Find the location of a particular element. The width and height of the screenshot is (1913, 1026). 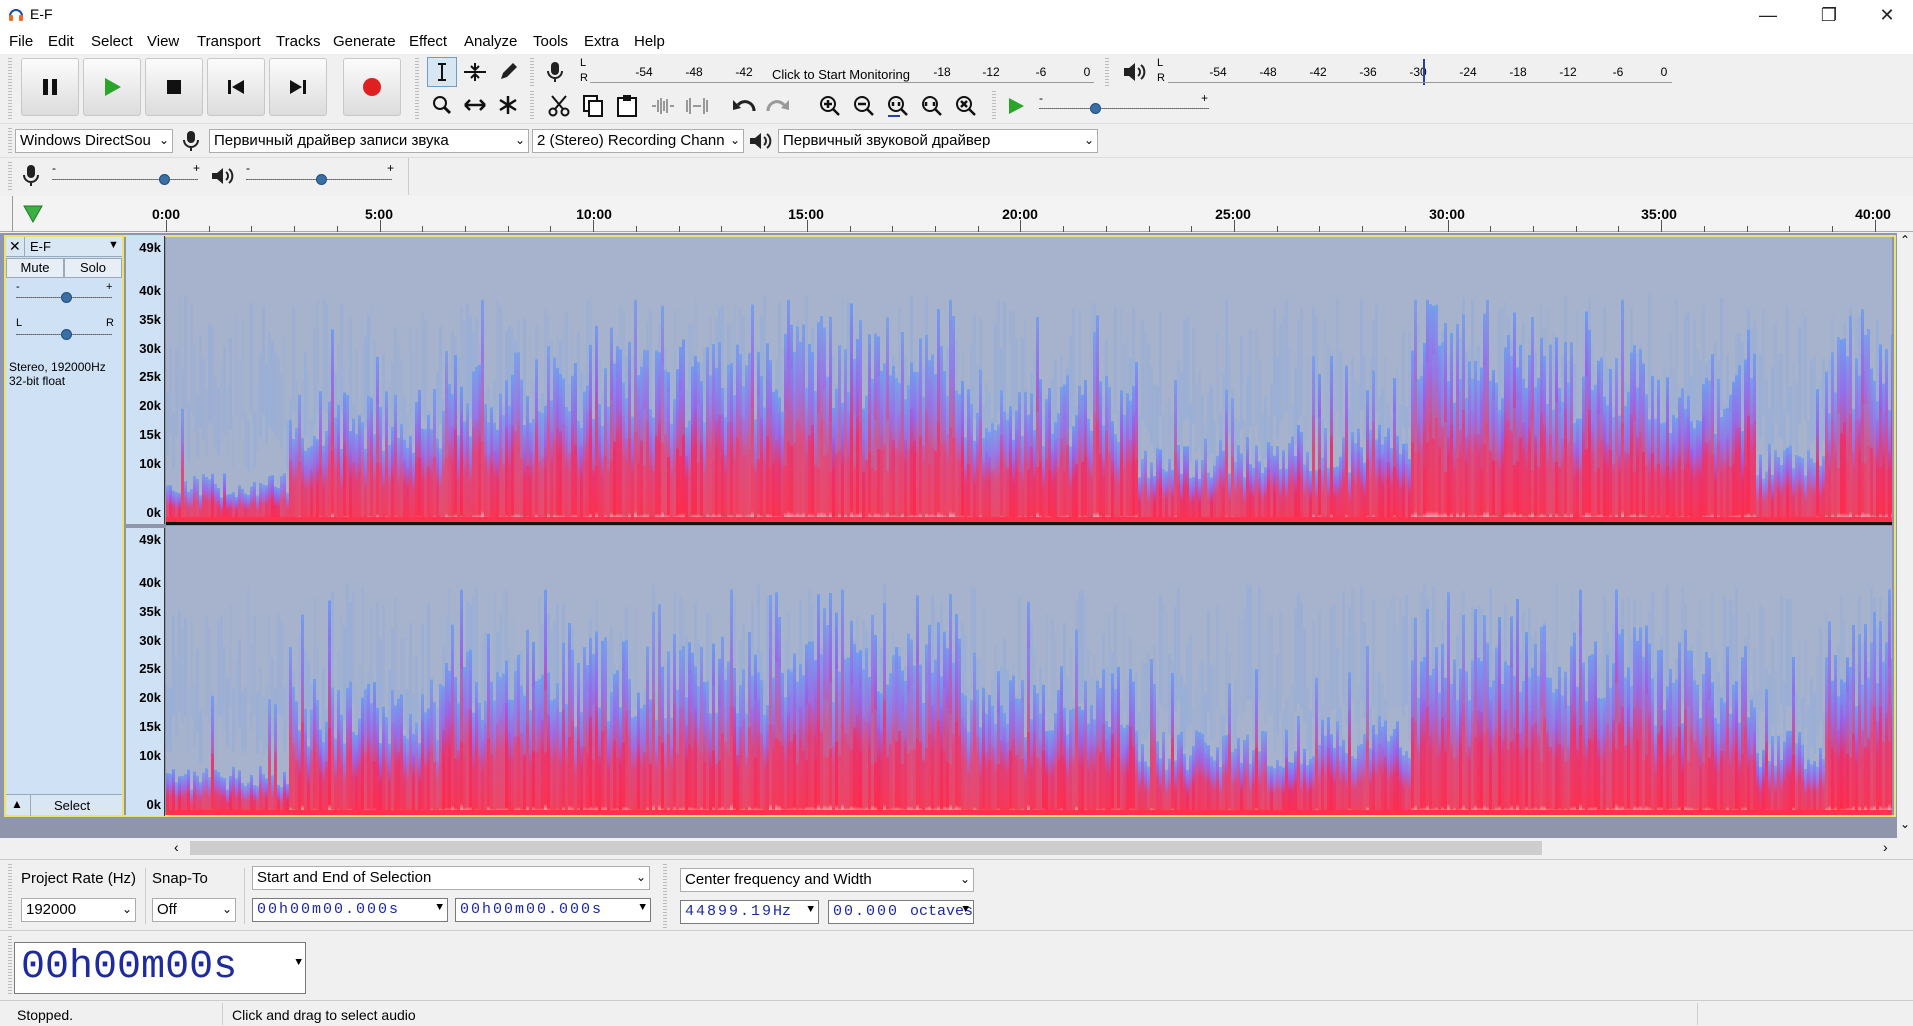

menu-tracks: Tracks is located at coordinates (298, 41).